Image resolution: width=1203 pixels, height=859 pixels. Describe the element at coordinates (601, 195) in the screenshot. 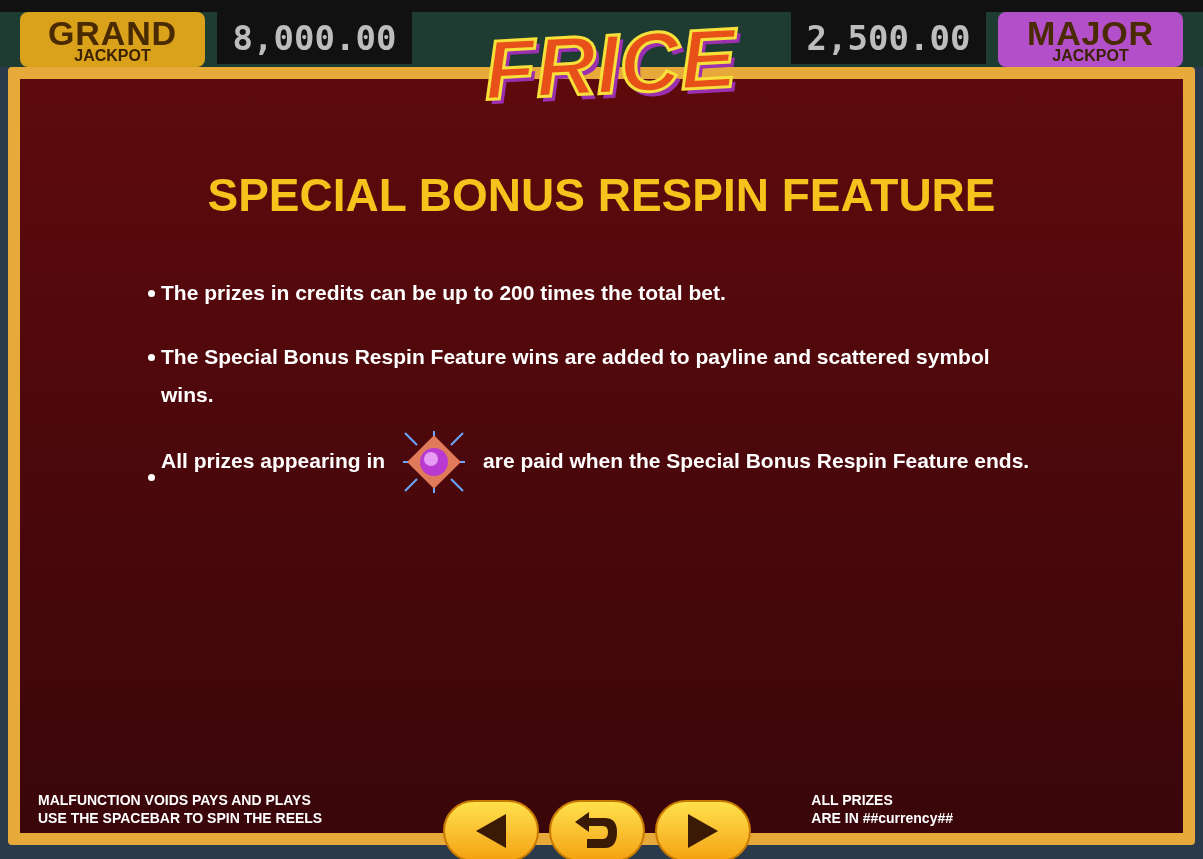

I see `panel-title: SPECIAL BONUS RESPIN FEATURE` at that location.